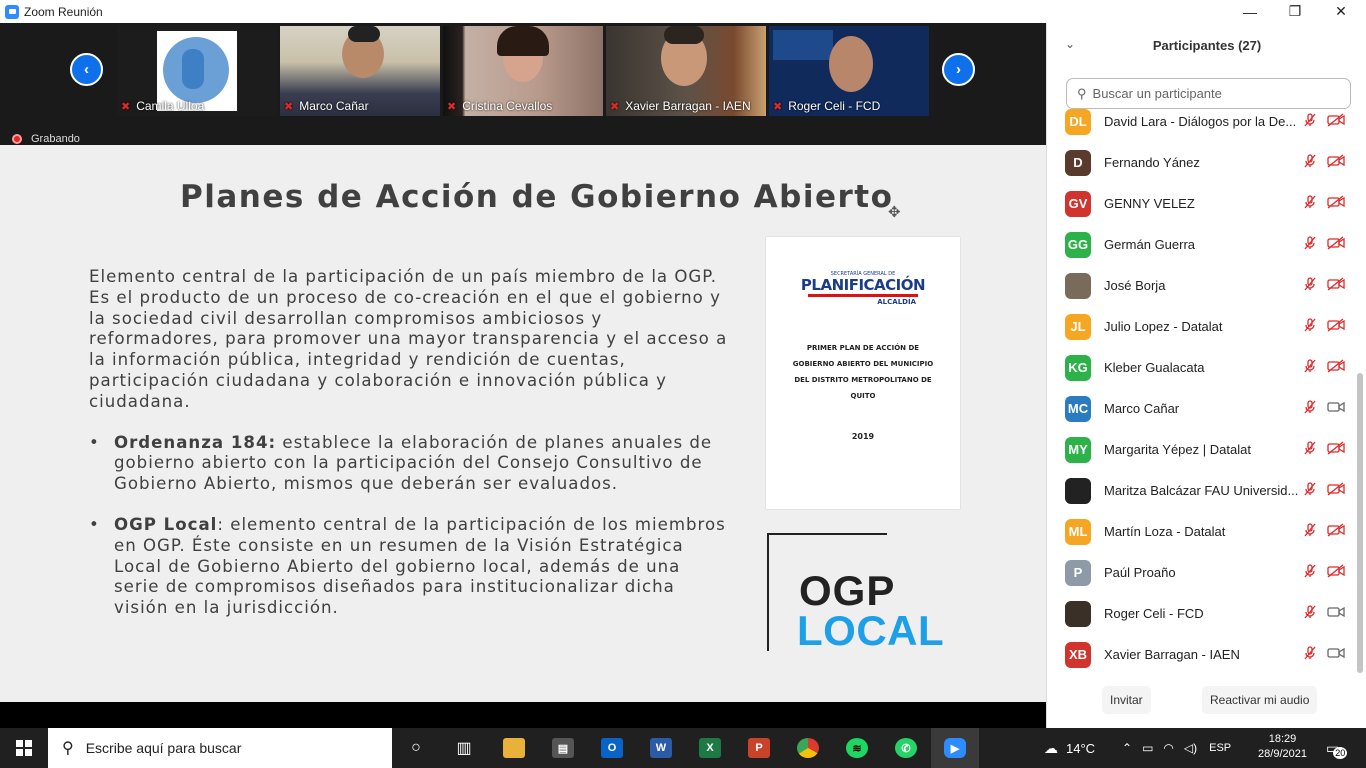  What do you see at coordinates (1199, 613) in the screenshot?
I see `participant-row: Roger Celi - FCD` at bounding box center [1199, 613].